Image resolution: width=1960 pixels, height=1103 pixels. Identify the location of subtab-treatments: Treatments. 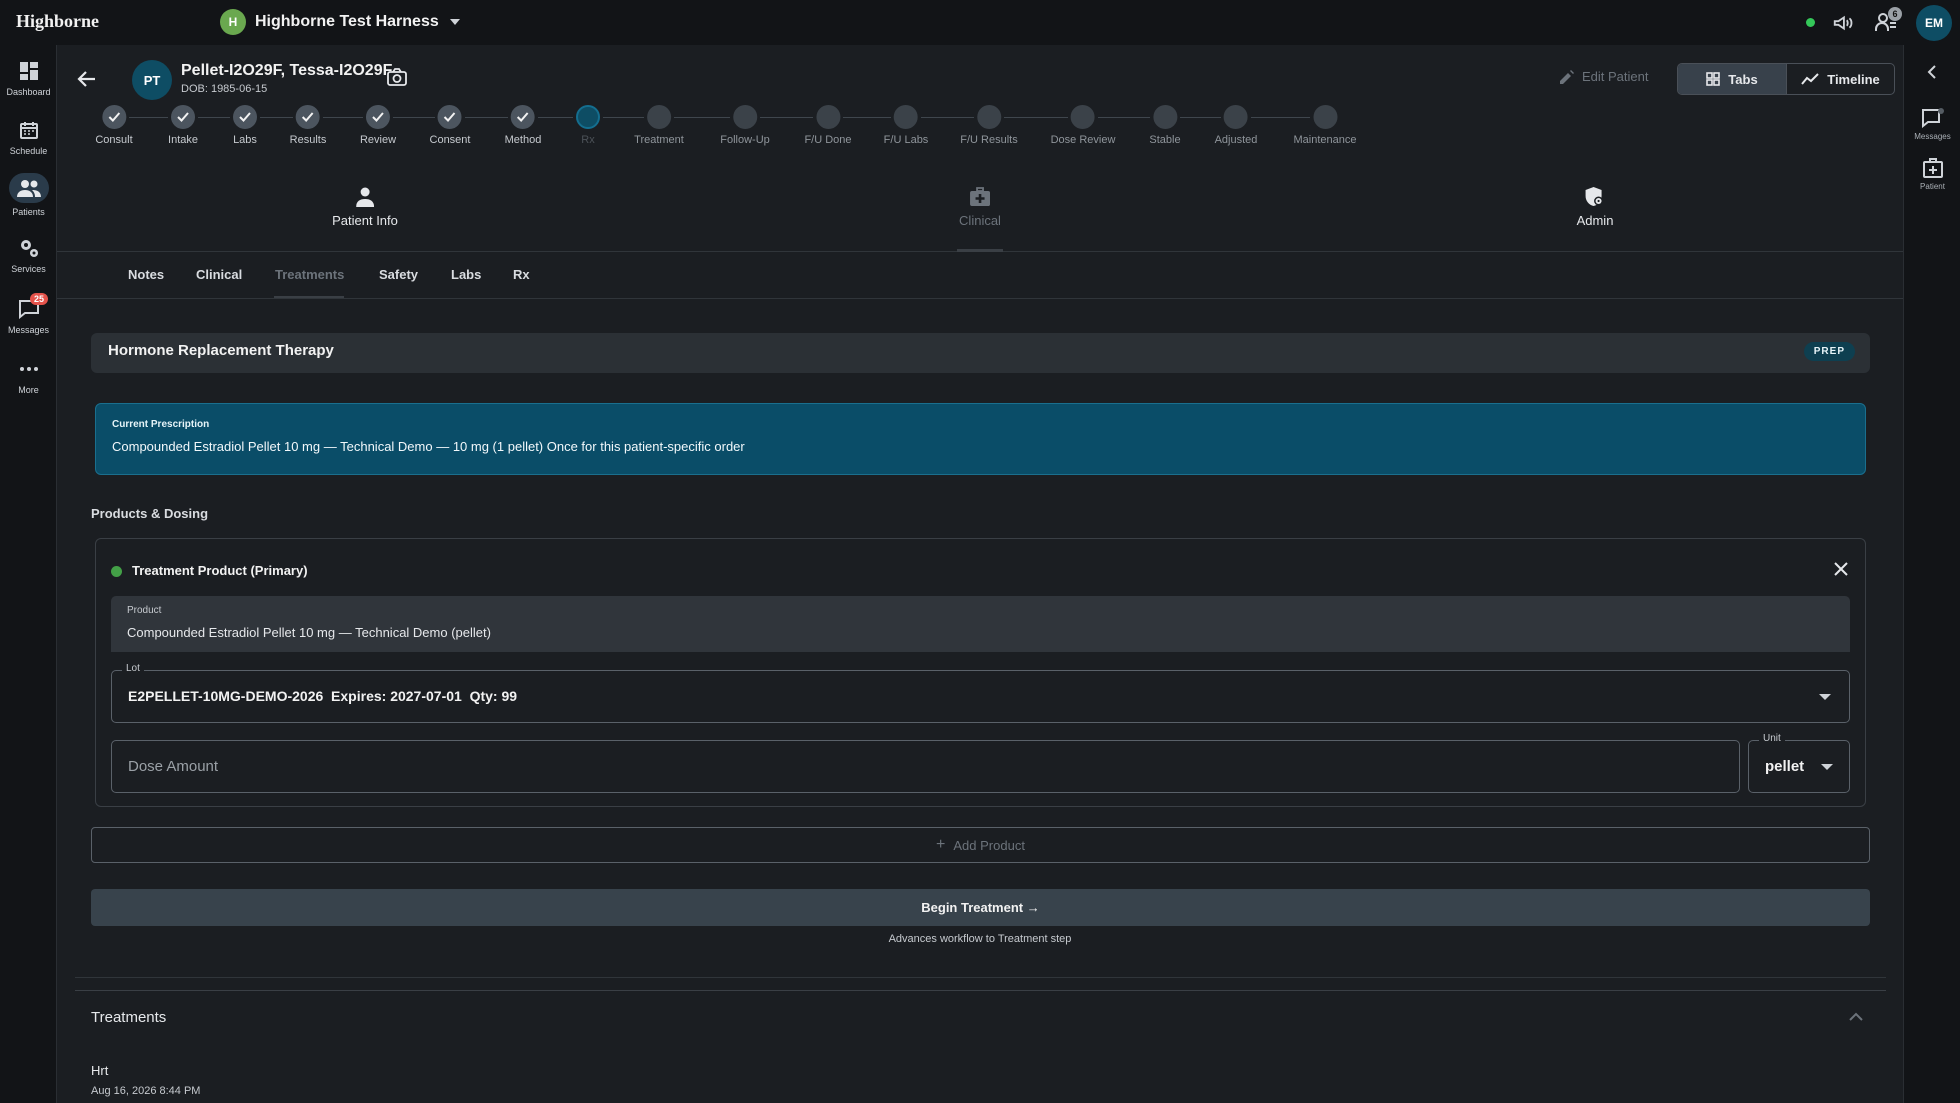
(309, 274).